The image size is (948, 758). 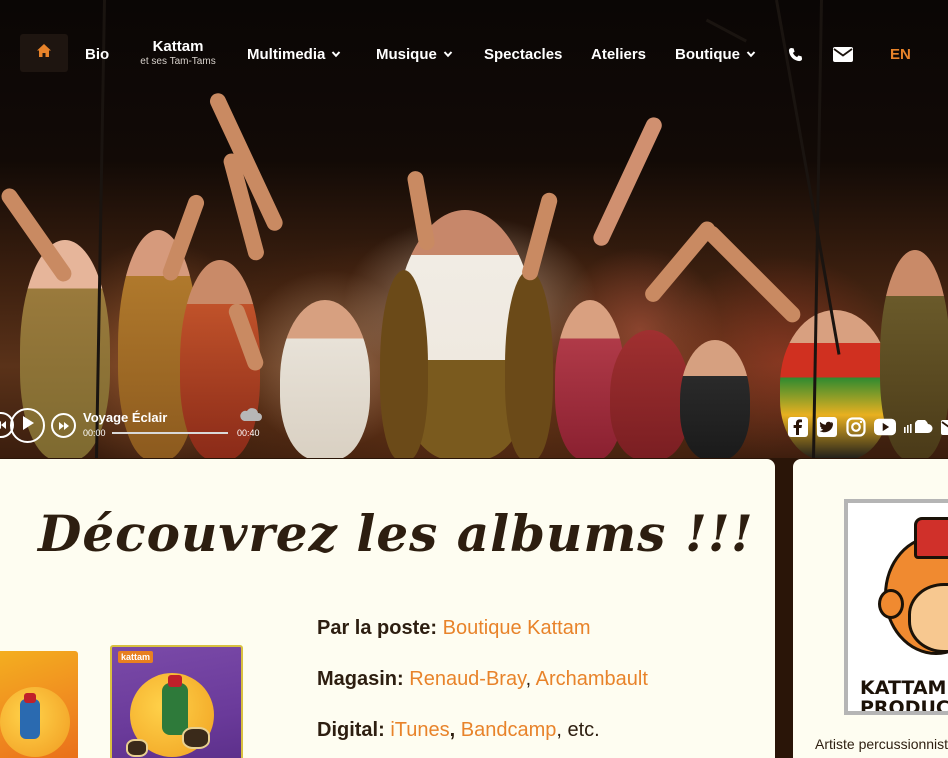 I want to click on home-icon, so click(x=44, y=53).